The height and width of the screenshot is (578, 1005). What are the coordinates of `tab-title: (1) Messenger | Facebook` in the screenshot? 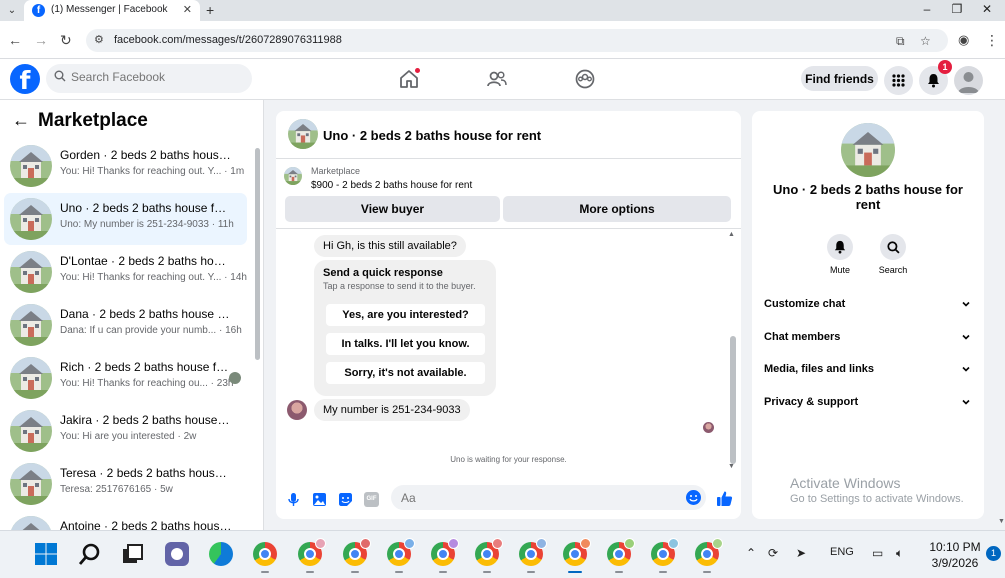 It's located at (109, 9).